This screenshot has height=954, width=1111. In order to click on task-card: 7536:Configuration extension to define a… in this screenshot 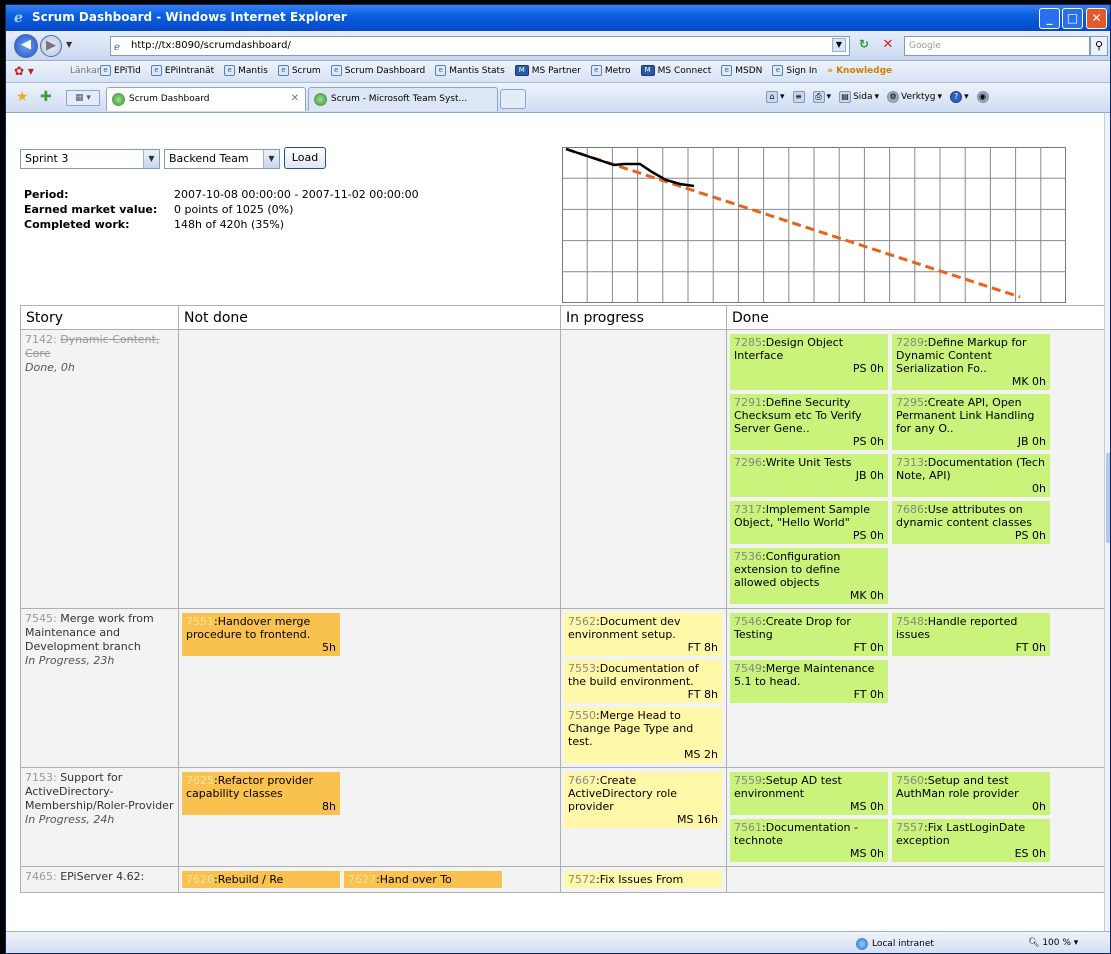, I will do `click(809, 576)`.